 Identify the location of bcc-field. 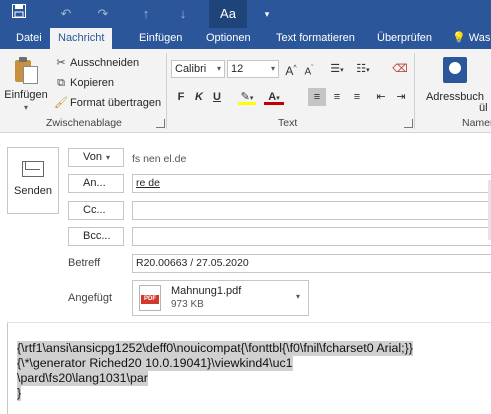
(311, 236).